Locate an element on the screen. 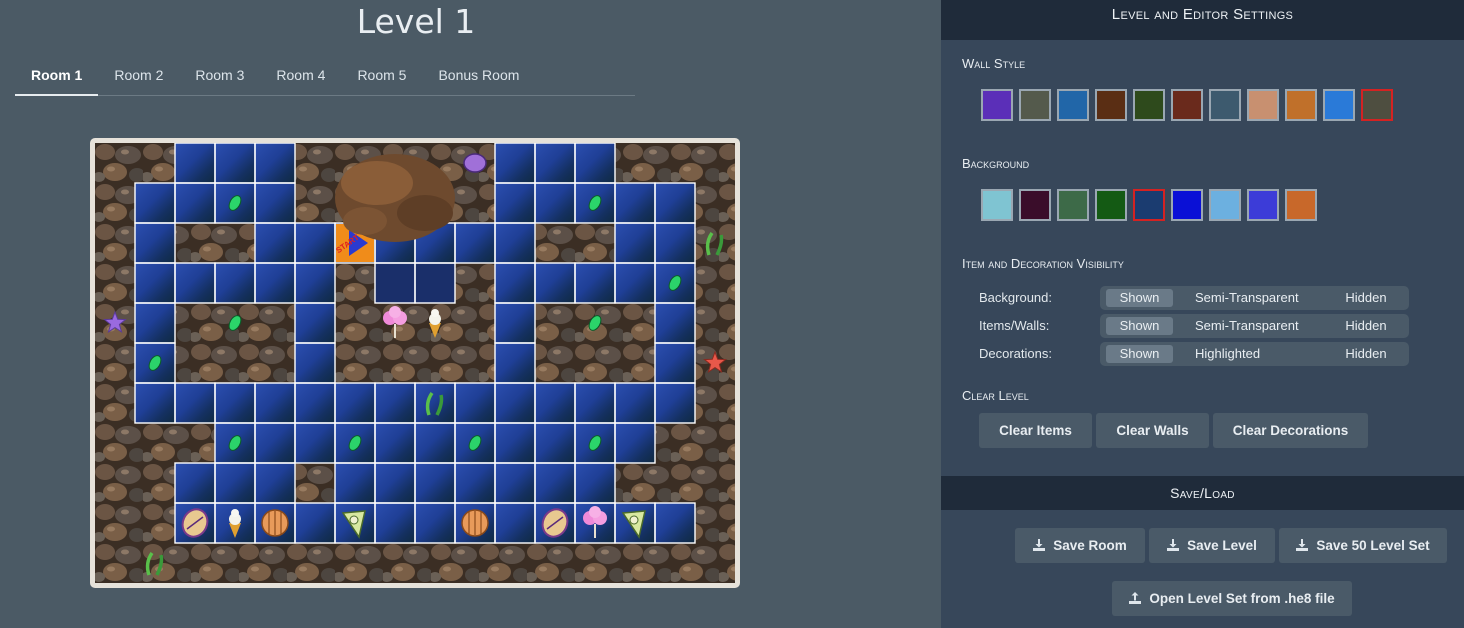  purple-shell-decoration is located at coordinates (475, 163).